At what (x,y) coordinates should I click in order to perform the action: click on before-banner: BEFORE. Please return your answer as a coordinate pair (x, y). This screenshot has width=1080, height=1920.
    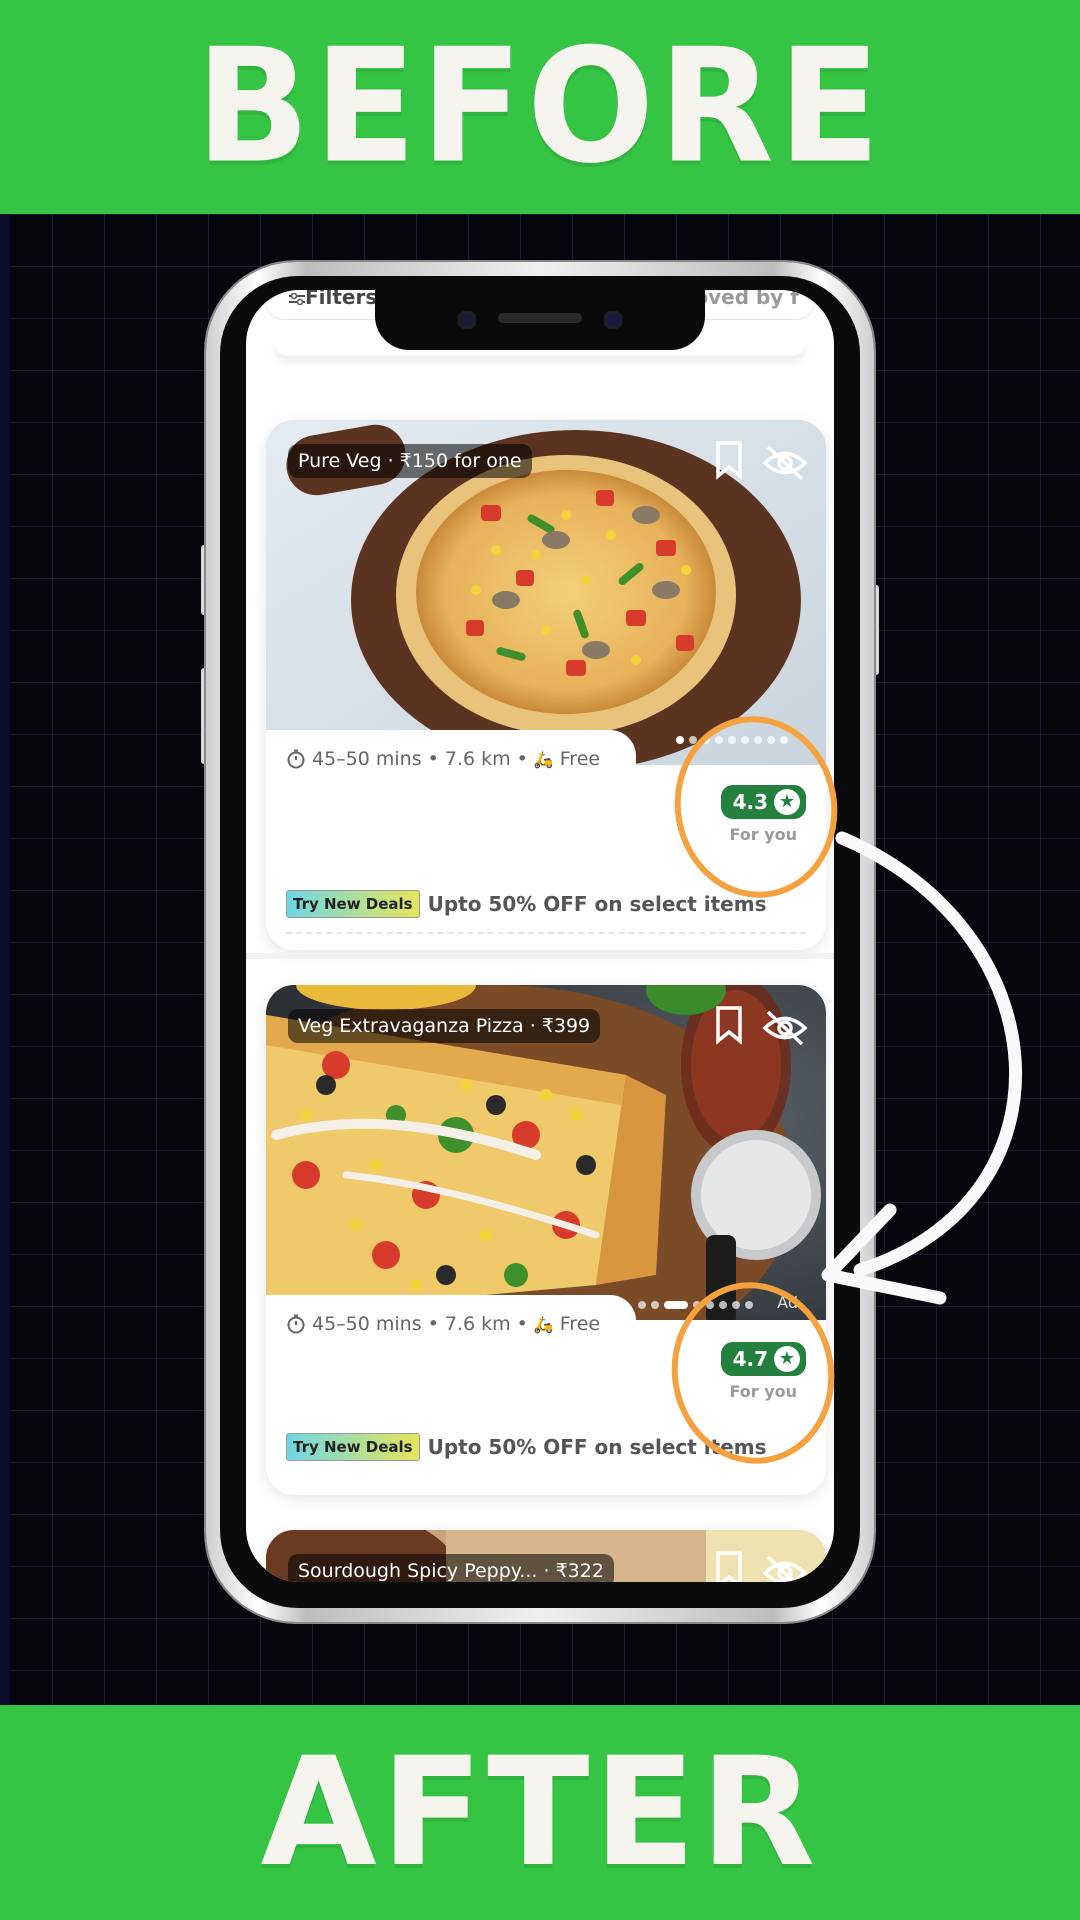
    Looking at the image, I should click on (540, 107).